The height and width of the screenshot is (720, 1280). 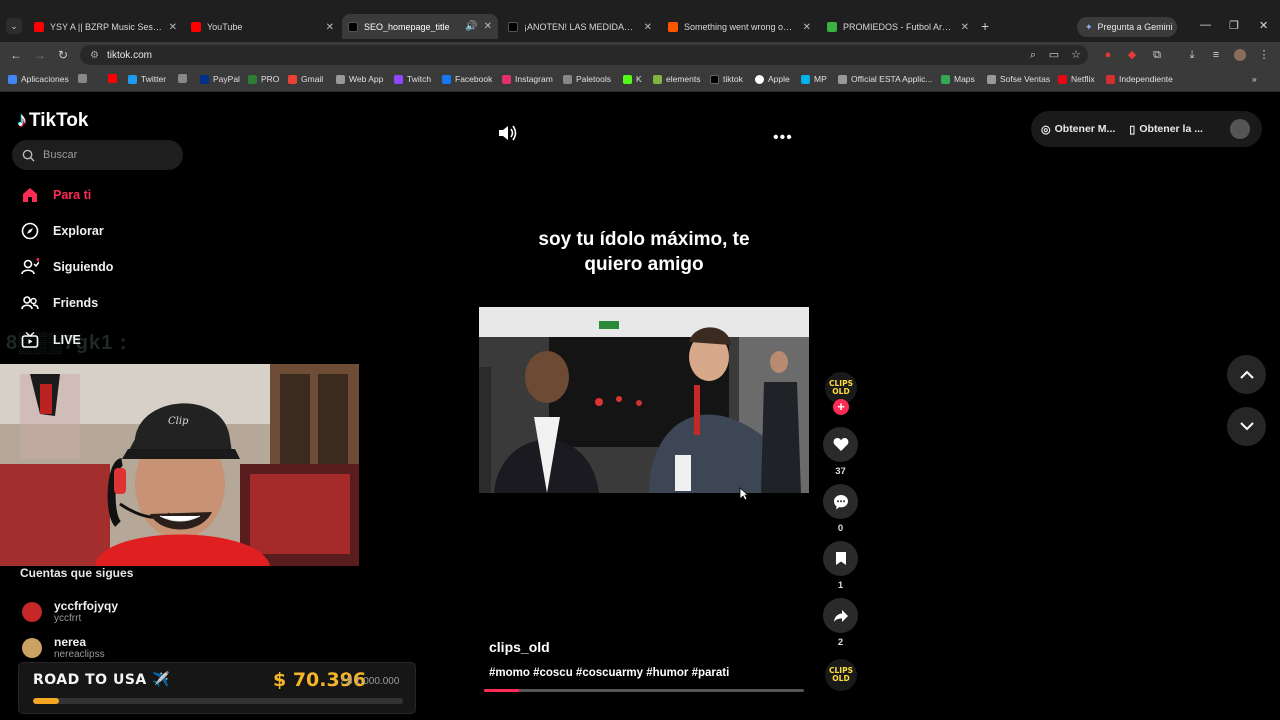 I want to click on bookmark-item: Aplicaciones, so click(x=38, y=79).